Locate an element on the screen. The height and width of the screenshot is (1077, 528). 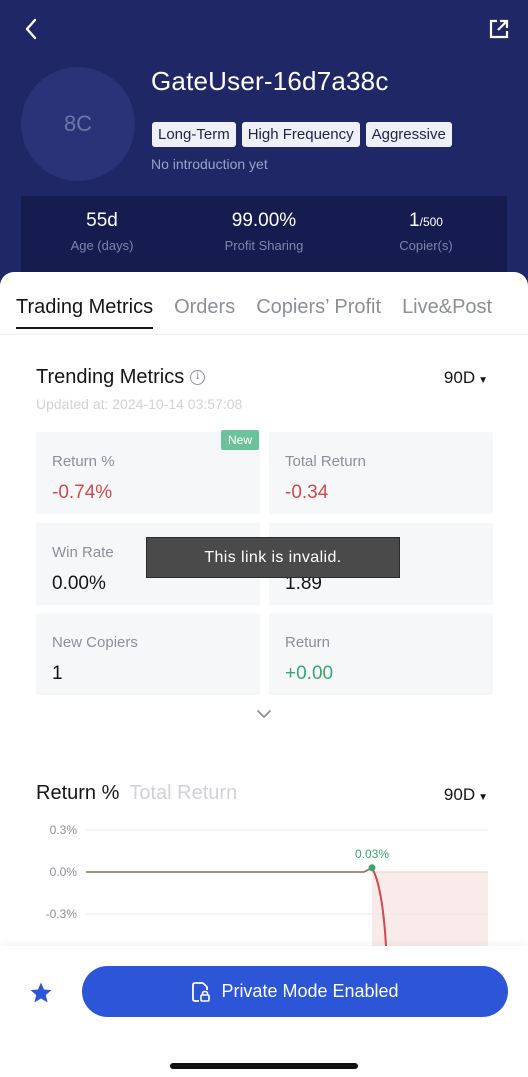
chart-tab-return-percent: Return % is located at coordinates (77, 793).